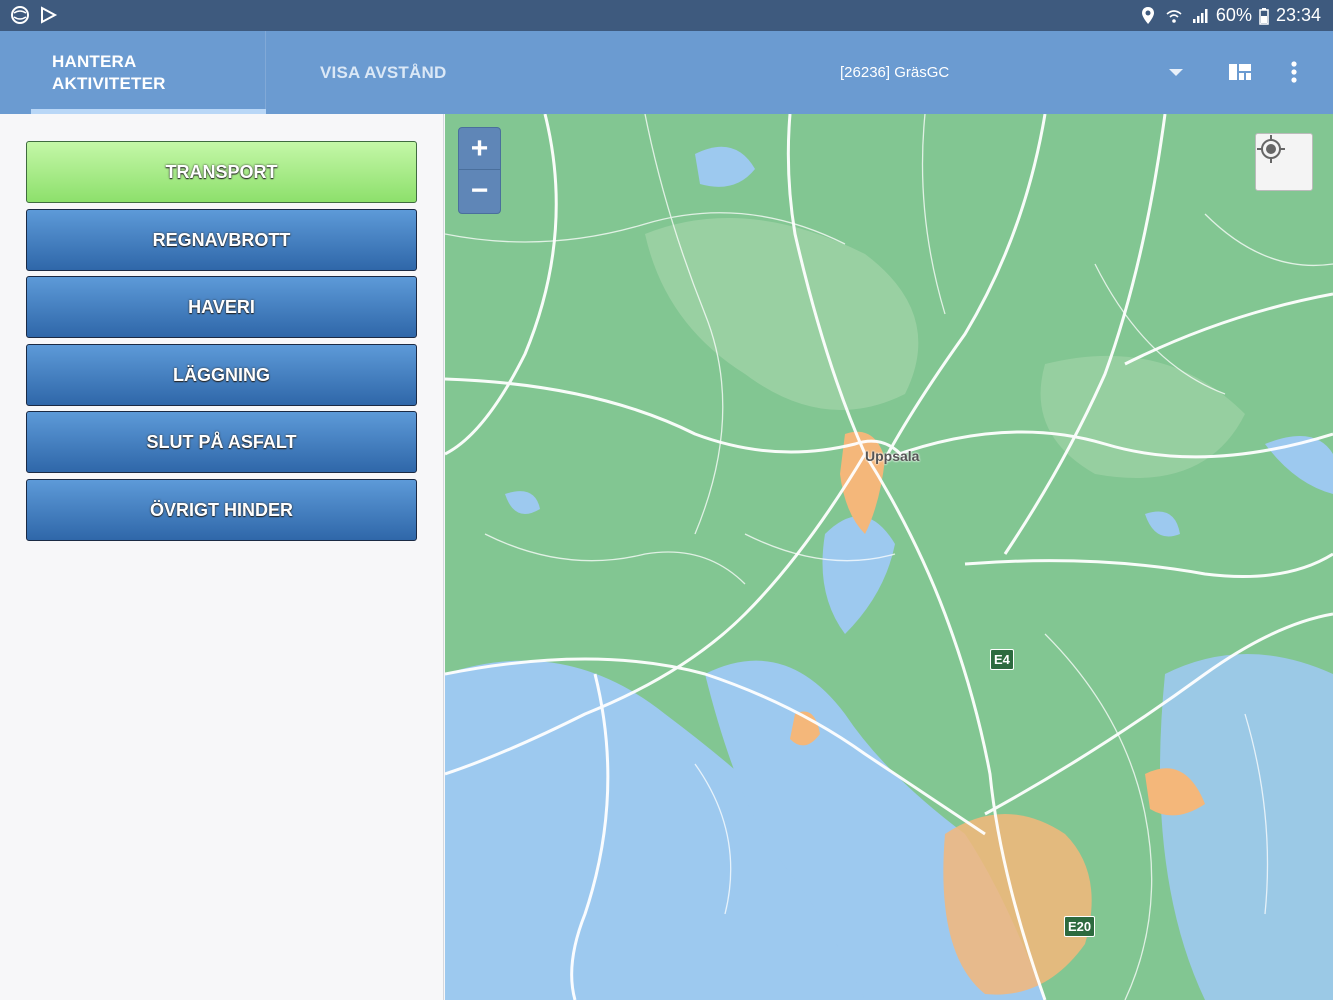 The height and width of the screenshot is (1000, 1333). Describe the element at coordinates (1174, 16) in the screenshot. I see `wifi-icon` at that location.